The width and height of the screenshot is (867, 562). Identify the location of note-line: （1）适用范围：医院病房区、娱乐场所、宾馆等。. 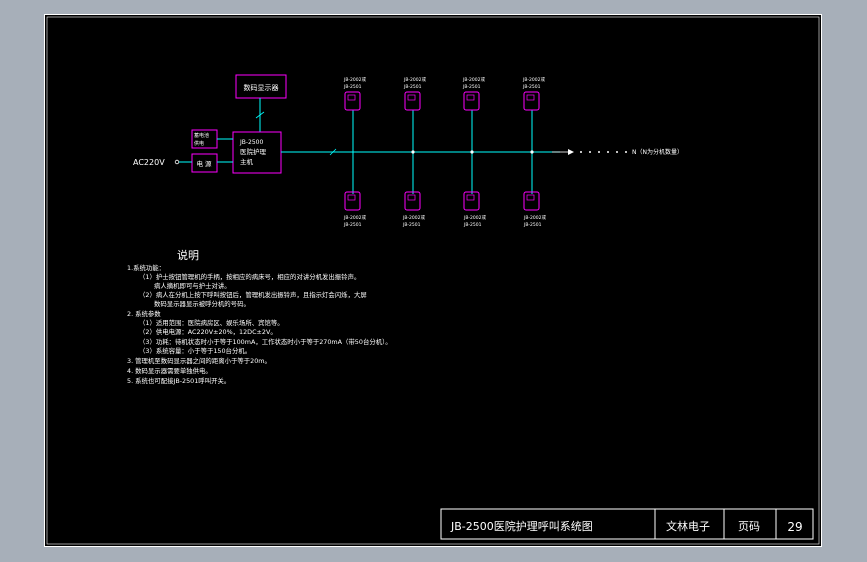
(211, 322).